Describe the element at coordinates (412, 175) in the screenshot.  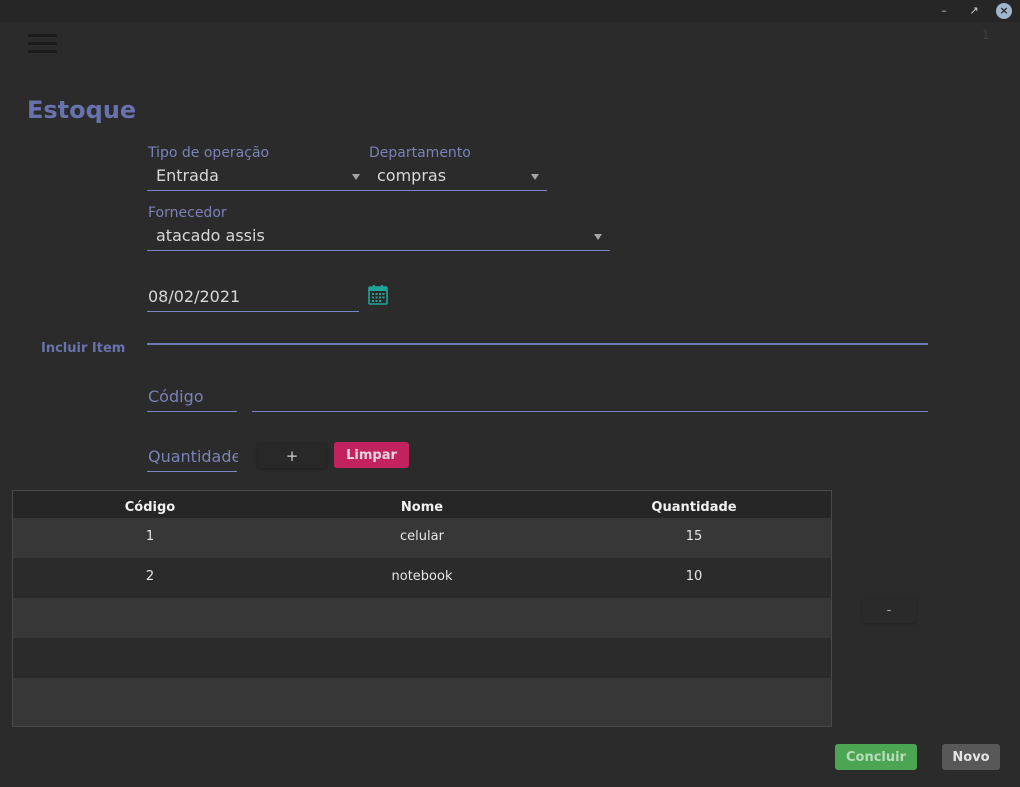
I see `departamento-value: compras` at that location.